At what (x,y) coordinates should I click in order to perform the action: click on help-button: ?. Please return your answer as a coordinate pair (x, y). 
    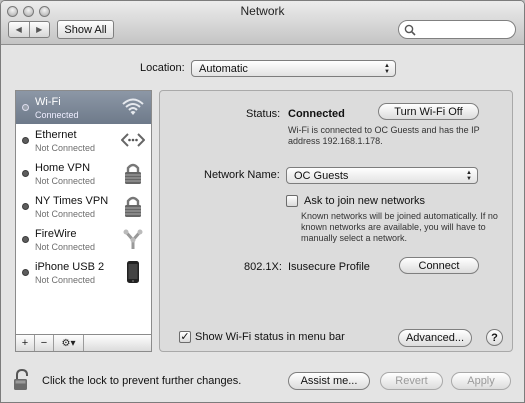
    Looking at the image, I should click on (494, 337).